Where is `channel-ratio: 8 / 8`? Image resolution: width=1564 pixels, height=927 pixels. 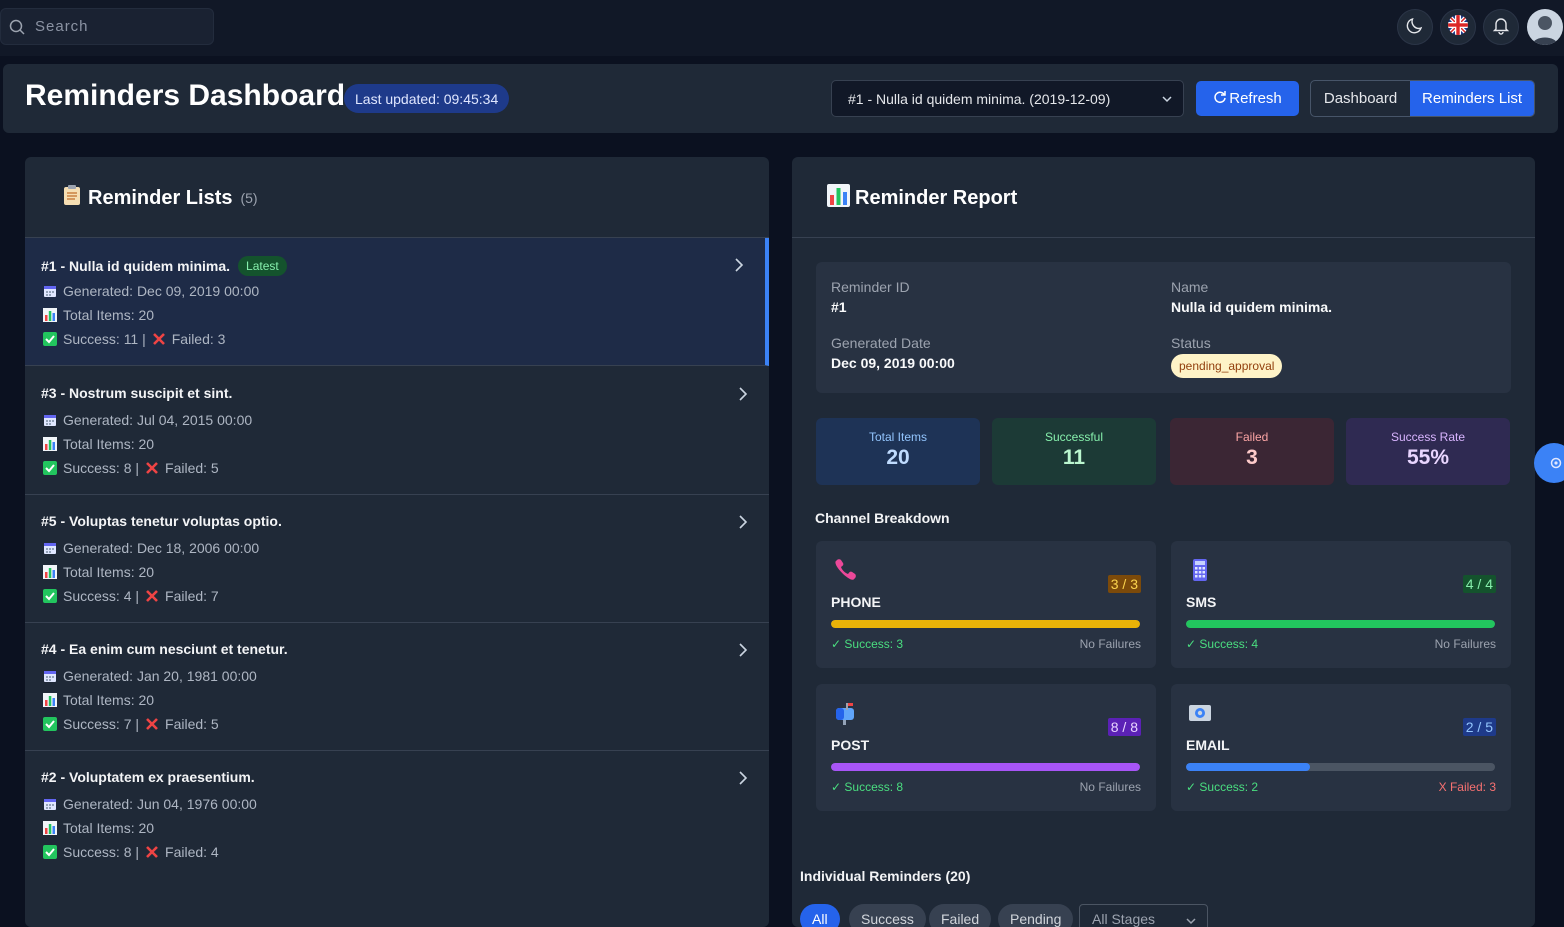
channel-ratio: 8 / 8 is located at coordinates (1124, 727).